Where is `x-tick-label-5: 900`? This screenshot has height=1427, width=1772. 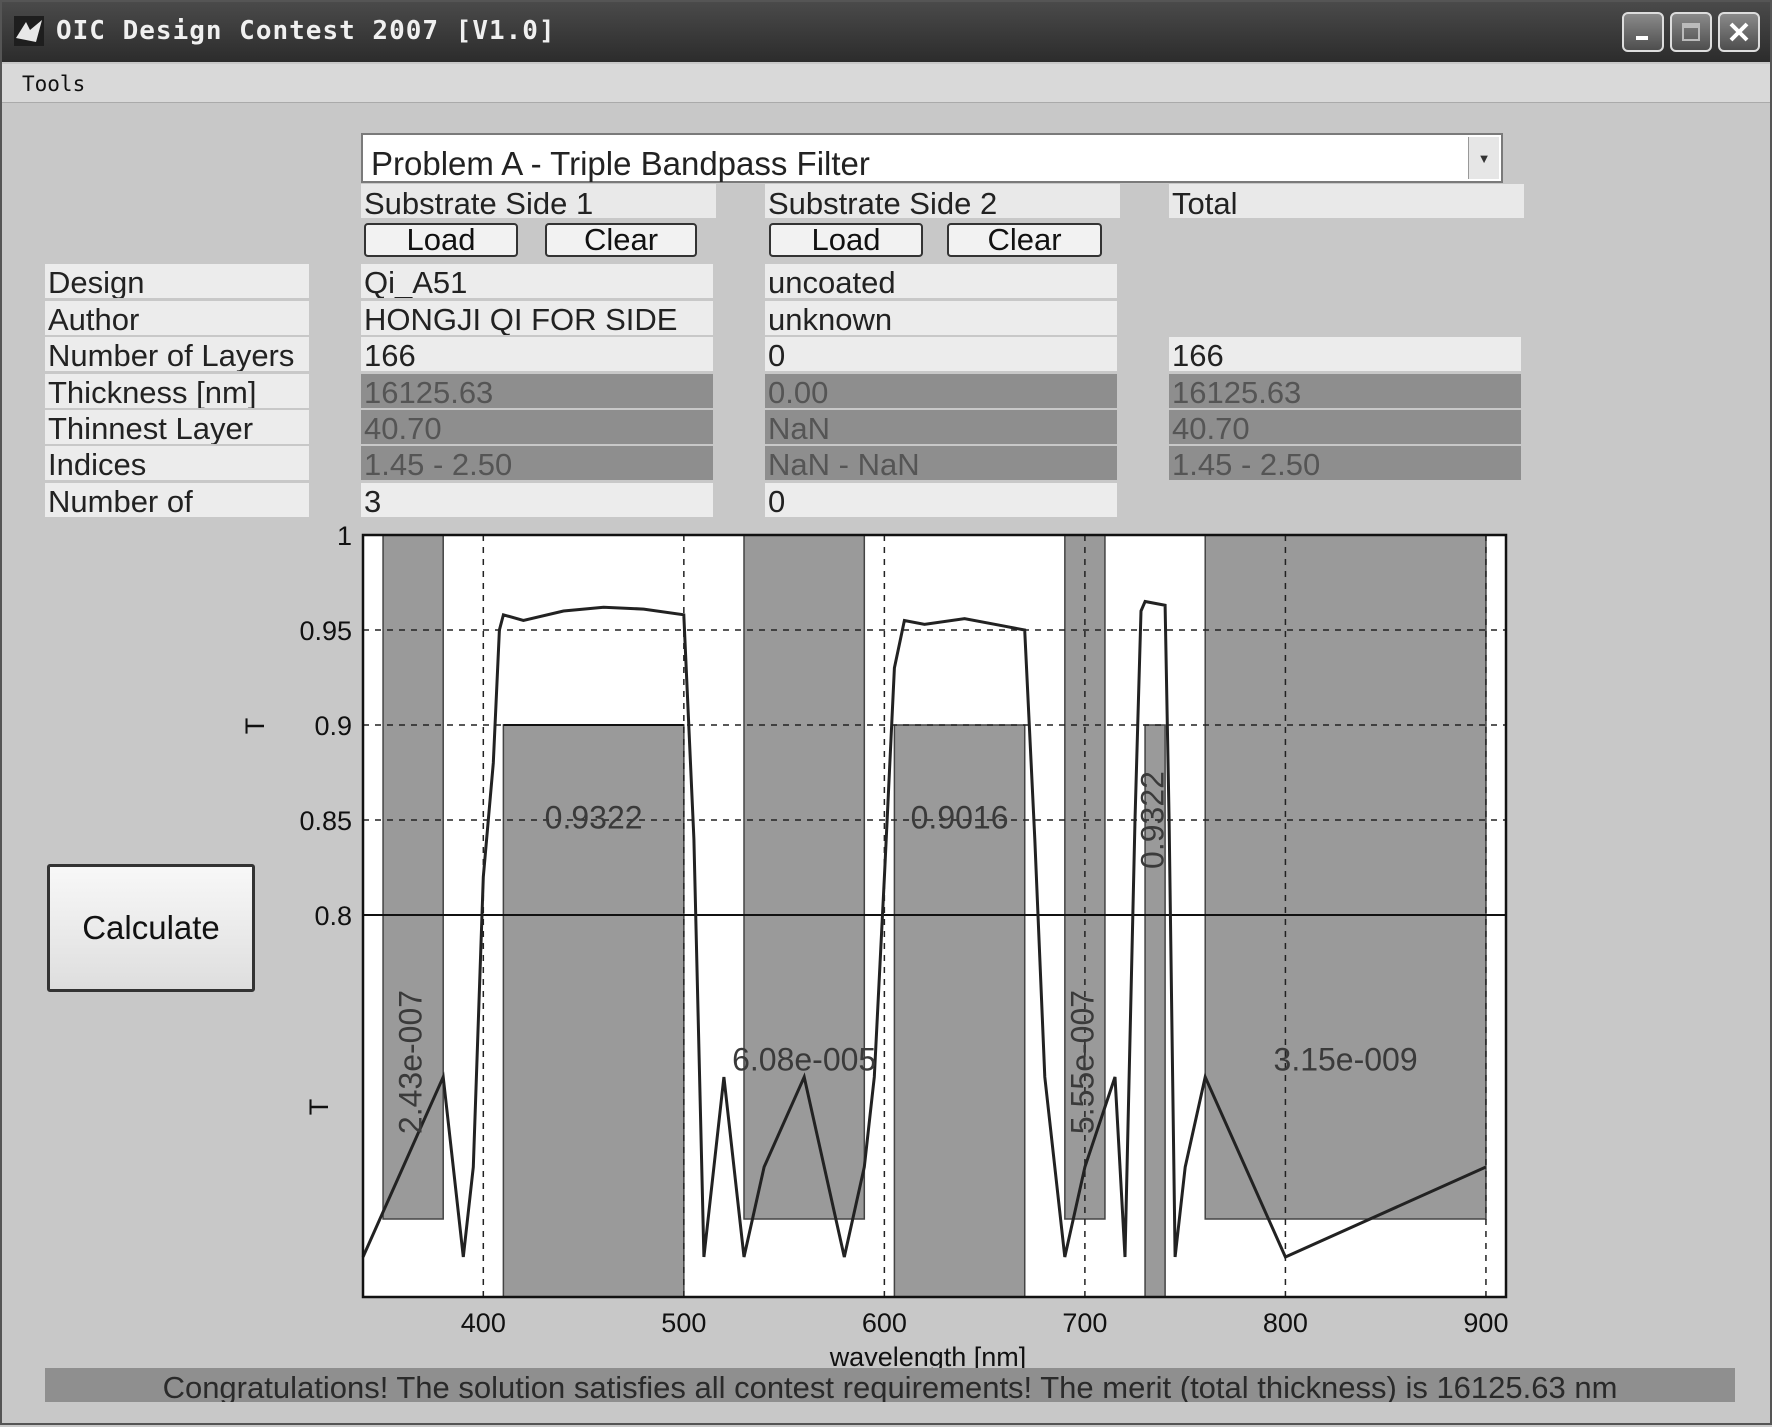 x-tick-label-5: 900 is located at coordinates (1485, 1323).